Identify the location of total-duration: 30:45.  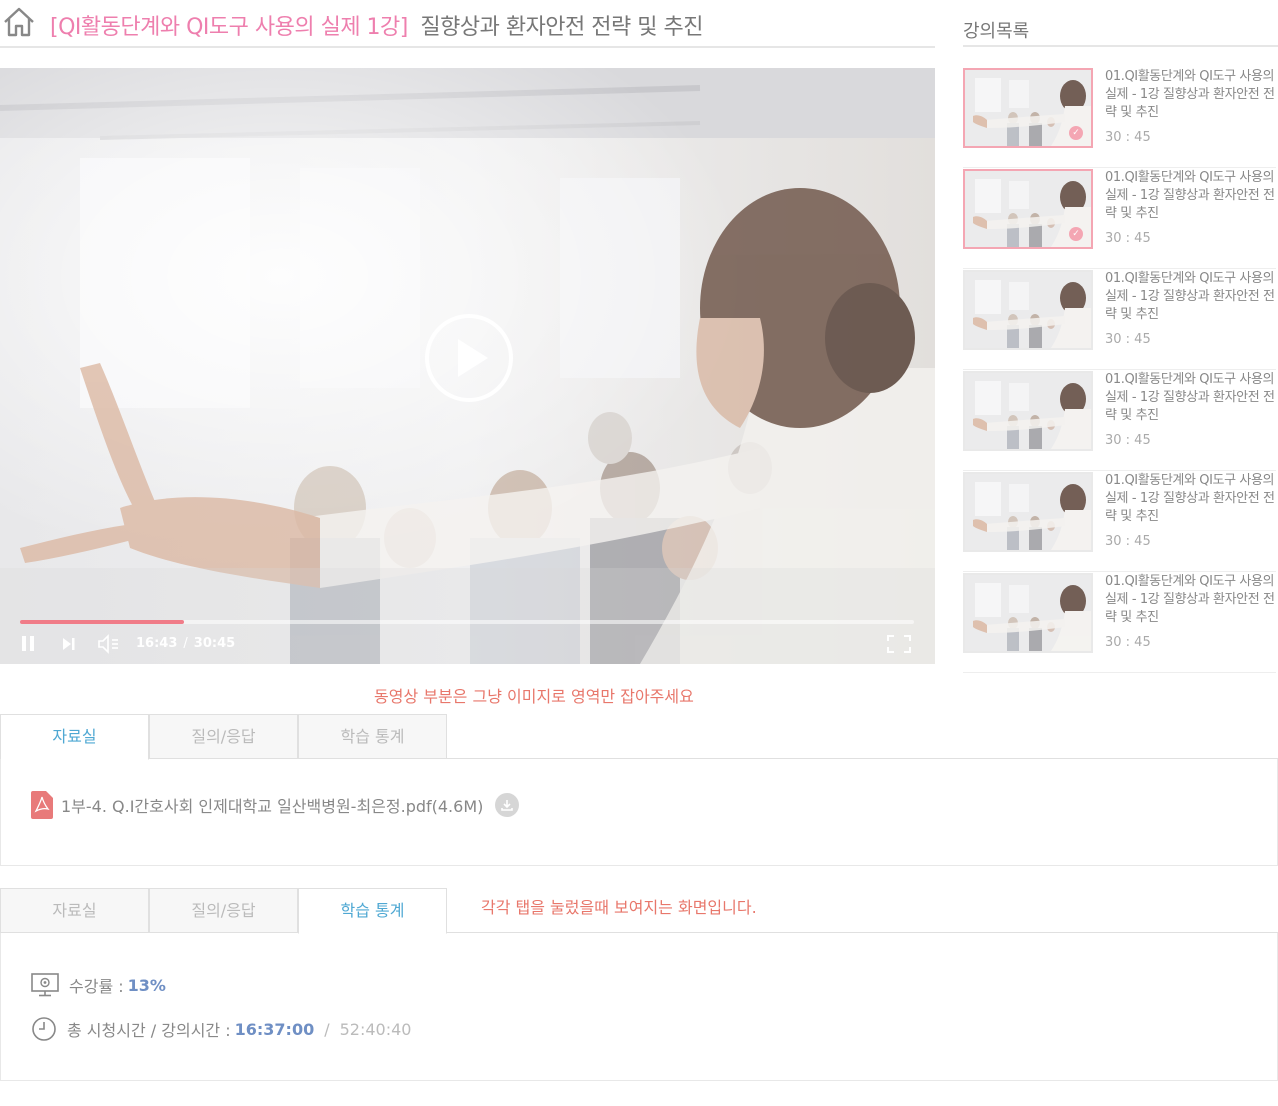
(214, 643).